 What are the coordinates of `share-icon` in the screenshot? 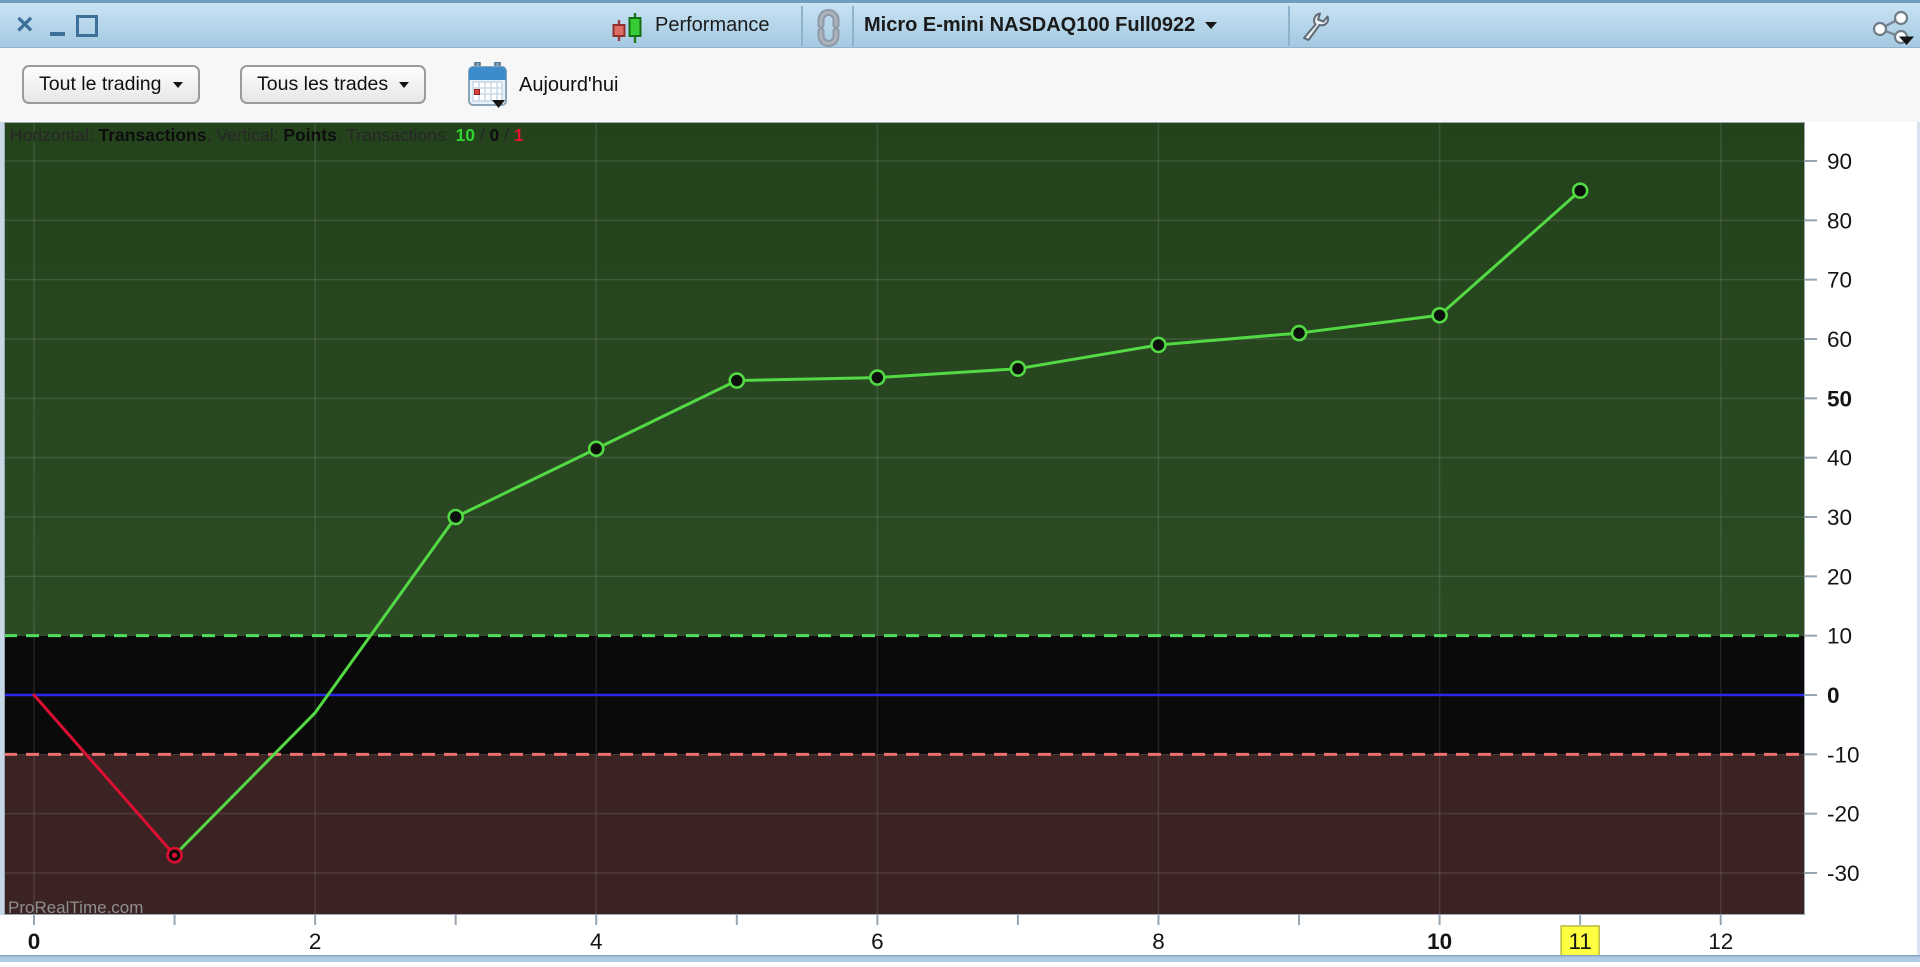 It's located at (1892, 28).